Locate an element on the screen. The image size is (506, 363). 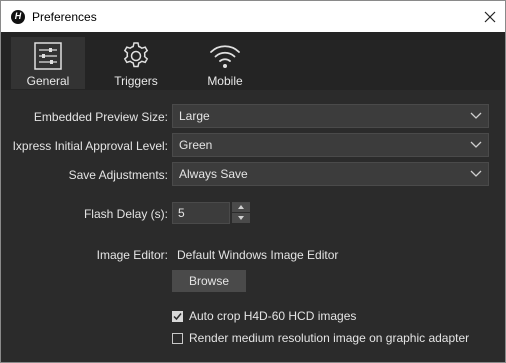
preview-size-dropdown: Large is located at coordinates (330, 116).